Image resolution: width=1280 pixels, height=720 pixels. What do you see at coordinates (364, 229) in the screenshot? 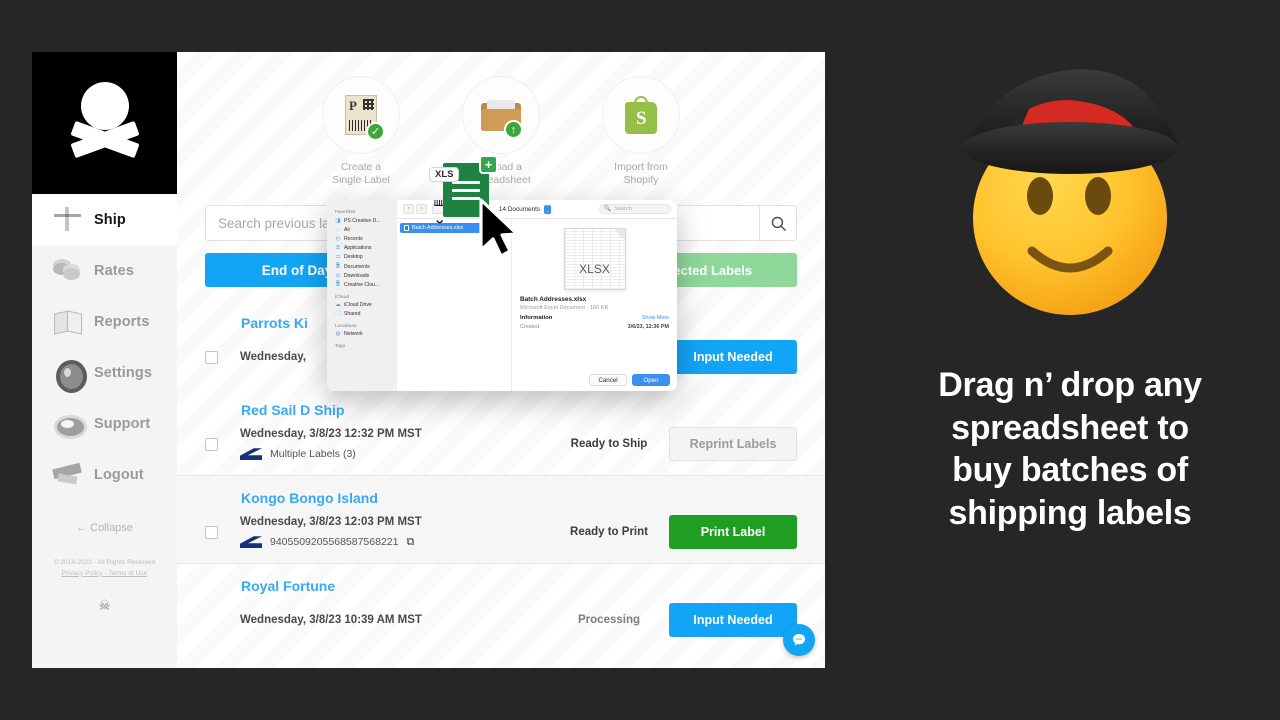
I see `sidebar-item-air: ◌ Air` at bounding box center [364, 229].